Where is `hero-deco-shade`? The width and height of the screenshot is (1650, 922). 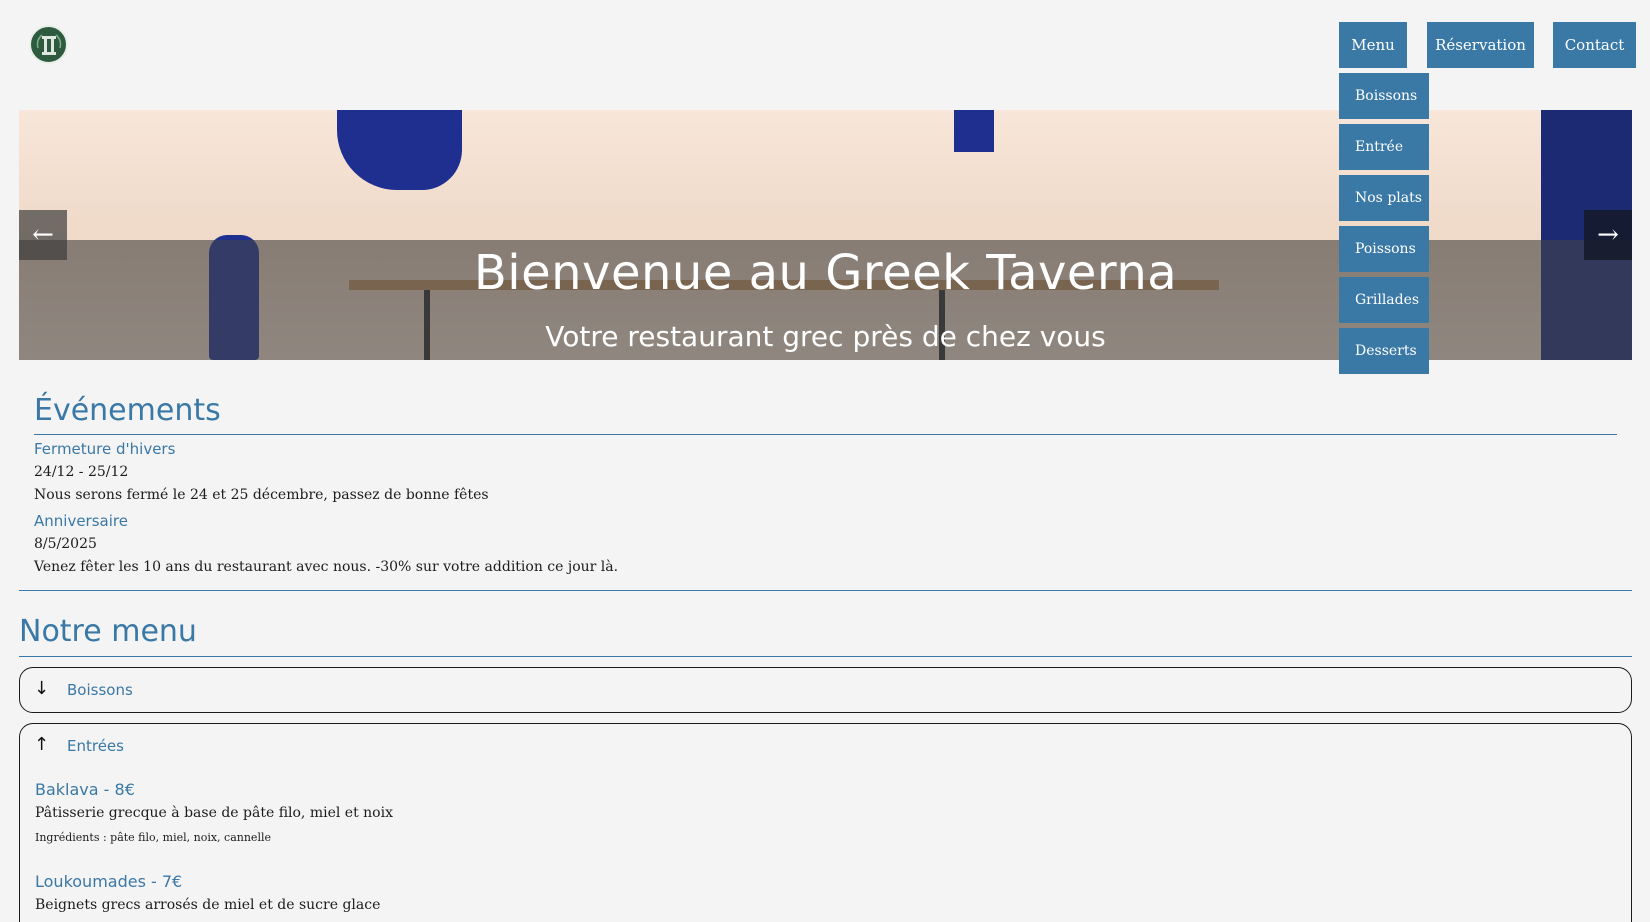 hero-deco-shade is located at coordinates (974, 131).